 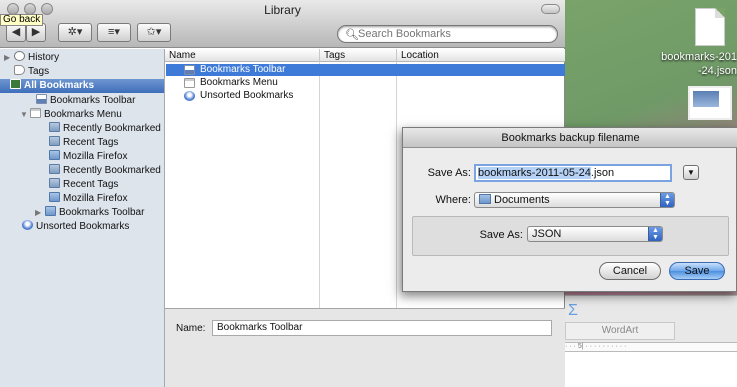 What do you see at coordinates (453, 34) in the screenshot?
I see `search-input` at bounding box center [453, 34].